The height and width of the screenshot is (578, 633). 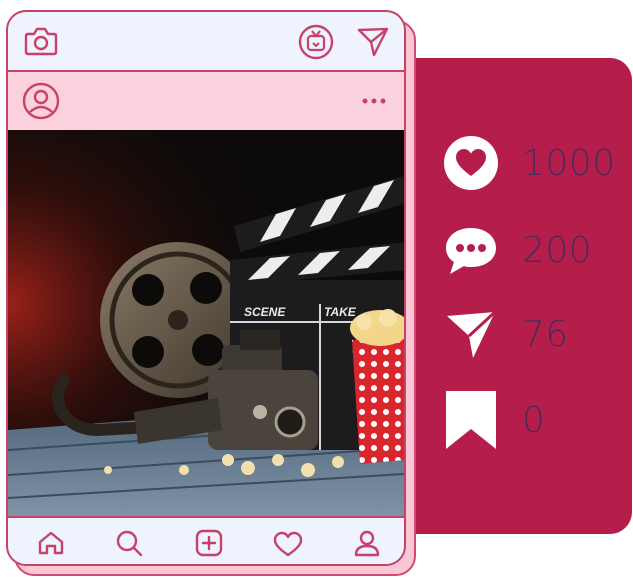 I want to click on bottom-nav, so click(x=206, y=540).